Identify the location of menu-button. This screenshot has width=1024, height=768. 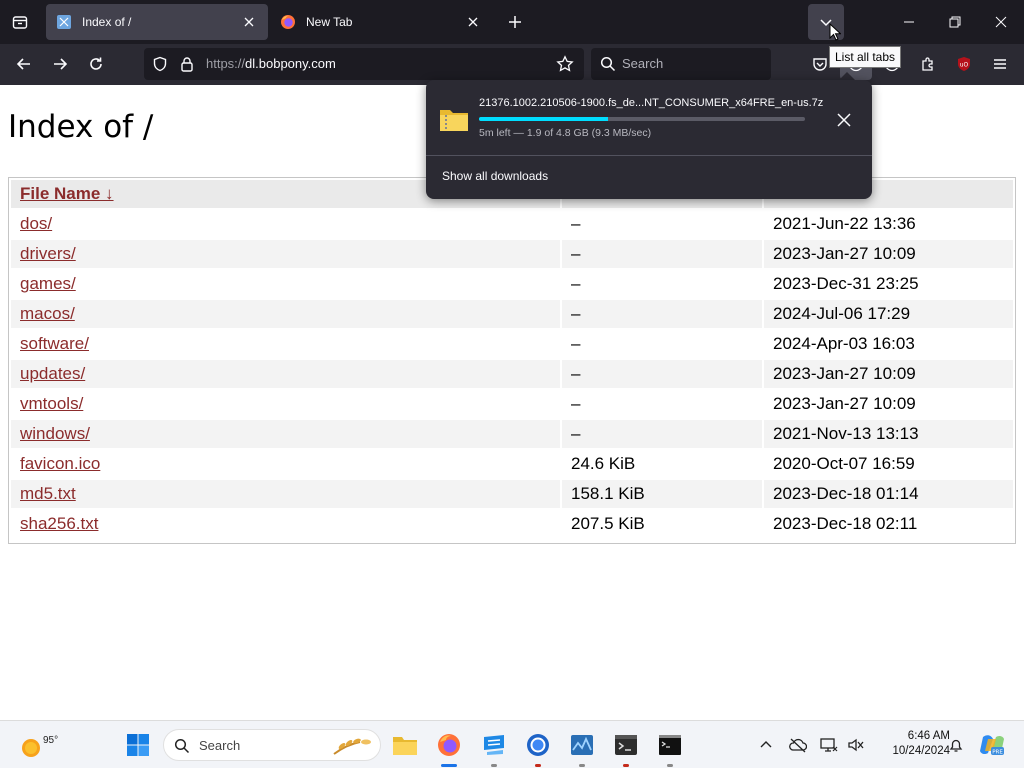
(1000, 64).